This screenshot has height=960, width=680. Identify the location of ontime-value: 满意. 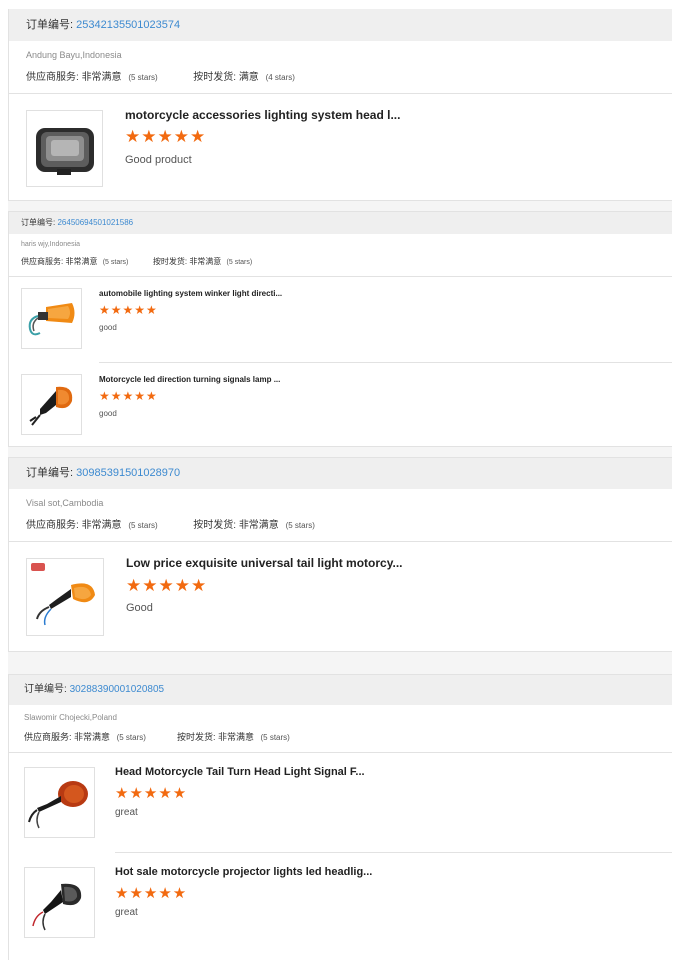
(248, 77).